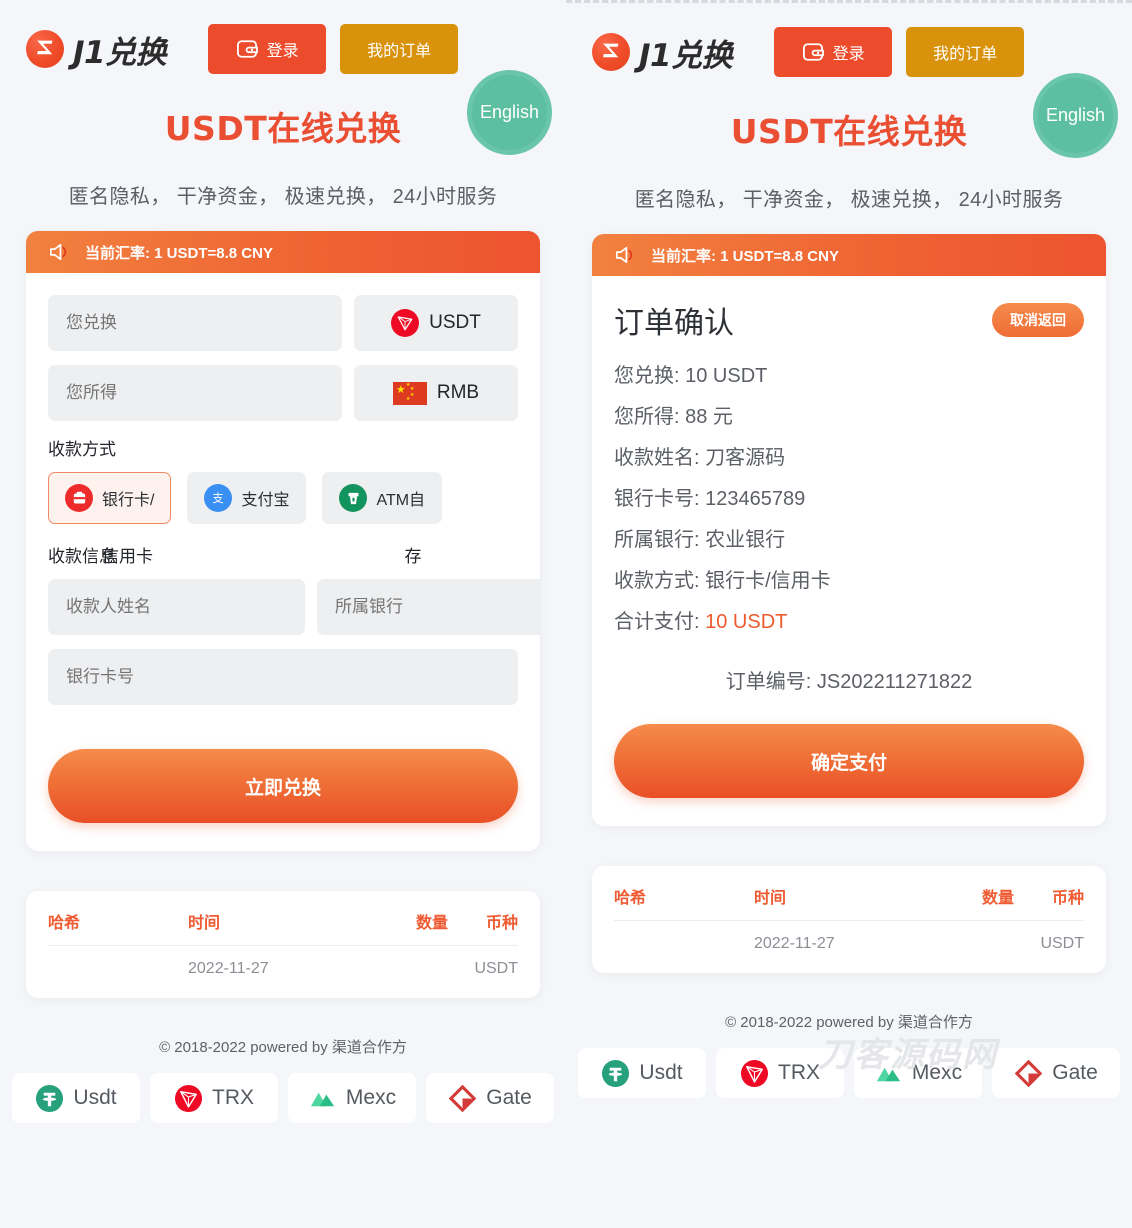 This screenshot has height=1228, width=1132. Describe the element at coordinates (616, 1073) in the screenshot. I see `tether-icon` at that location.